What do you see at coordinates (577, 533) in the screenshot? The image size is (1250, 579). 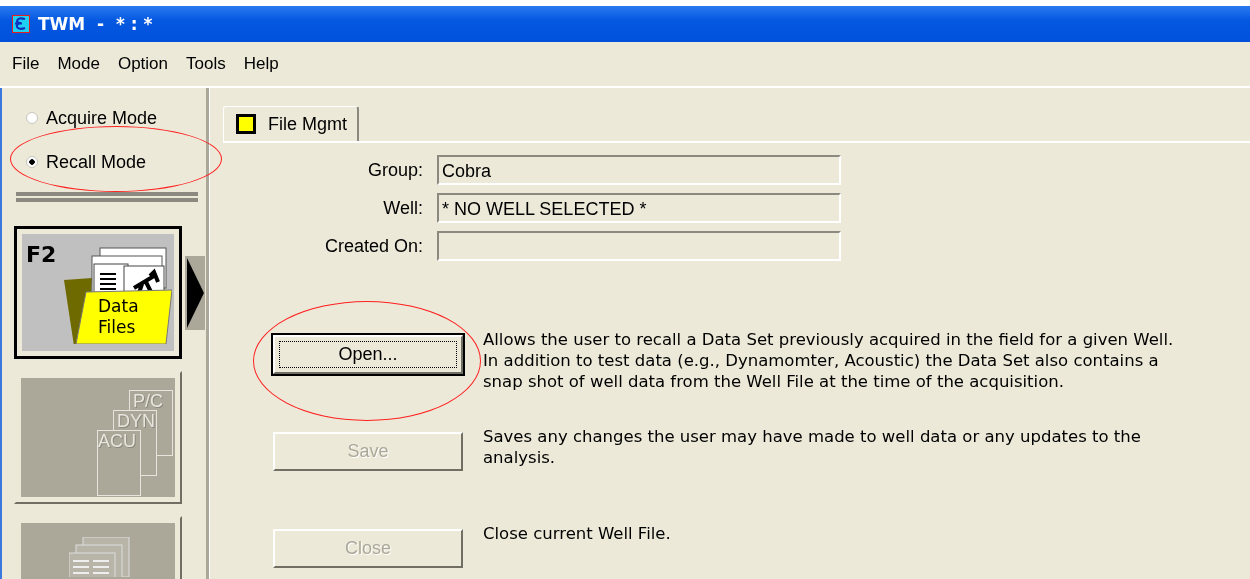 I see `action-description: Close current Well File.` at bounding box center [577, 533].